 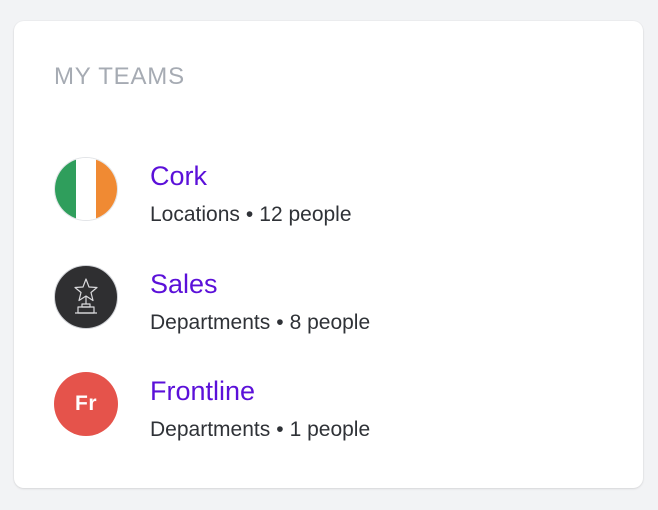 I want to click on trophy-icon, so click(x=86, y=297).